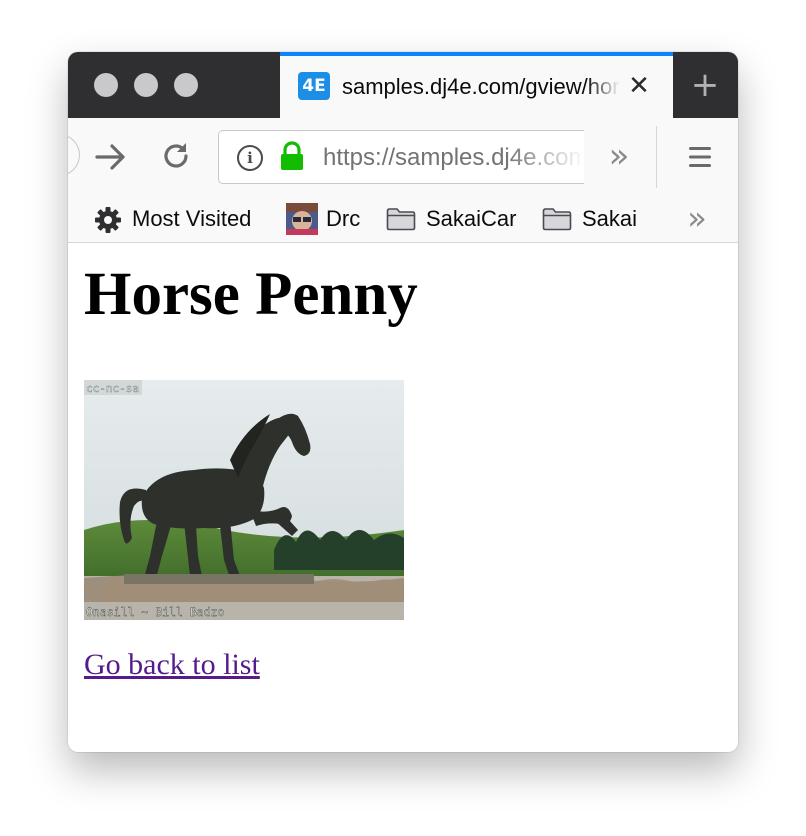  What do you see at coordinates (192, 218) in the screenshot?
I see `bookmark-label: Most Visited` at bounding box center [192, 218].